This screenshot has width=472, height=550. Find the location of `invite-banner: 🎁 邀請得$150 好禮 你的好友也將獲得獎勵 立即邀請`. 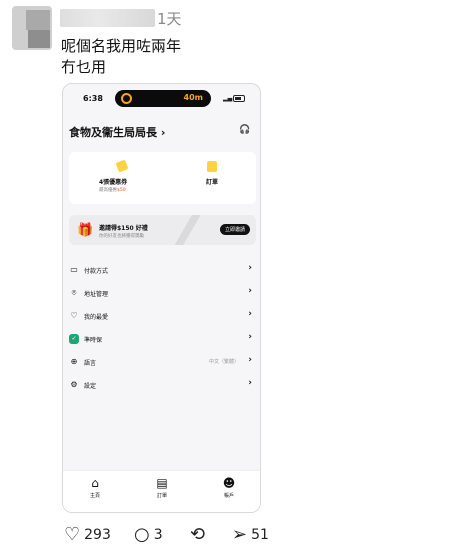

invite-banner: 🎁 邀請得$150 好禮 你的好友也將獲得獎勵 立即邀請 is located at coordinates (162, 230).